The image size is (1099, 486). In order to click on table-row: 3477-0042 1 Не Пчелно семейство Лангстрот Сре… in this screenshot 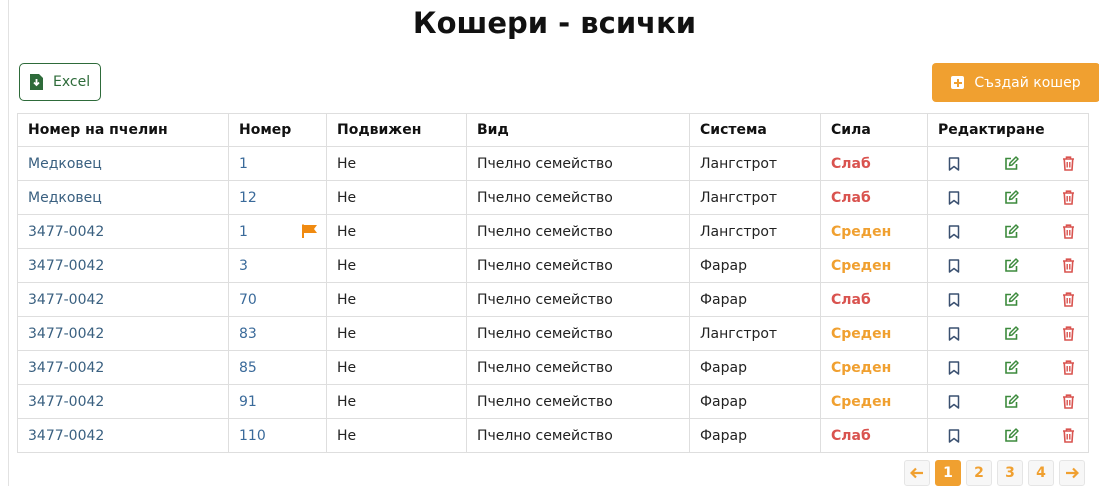, I will do `click(553, 231)`.